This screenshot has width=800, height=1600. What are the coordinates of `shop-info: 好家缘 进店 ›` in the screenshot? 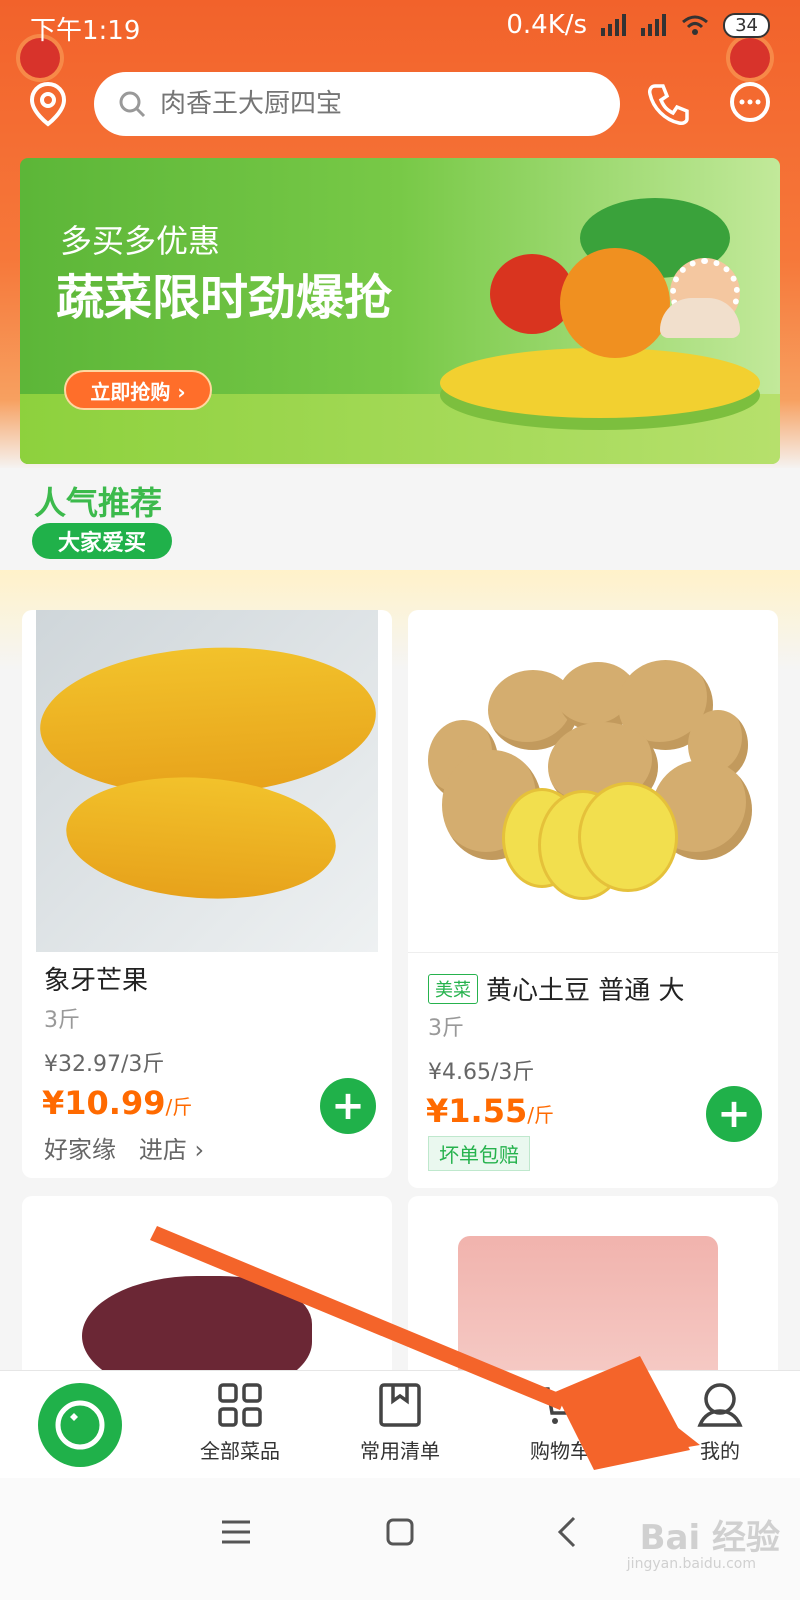 It's located at (124, 1147).